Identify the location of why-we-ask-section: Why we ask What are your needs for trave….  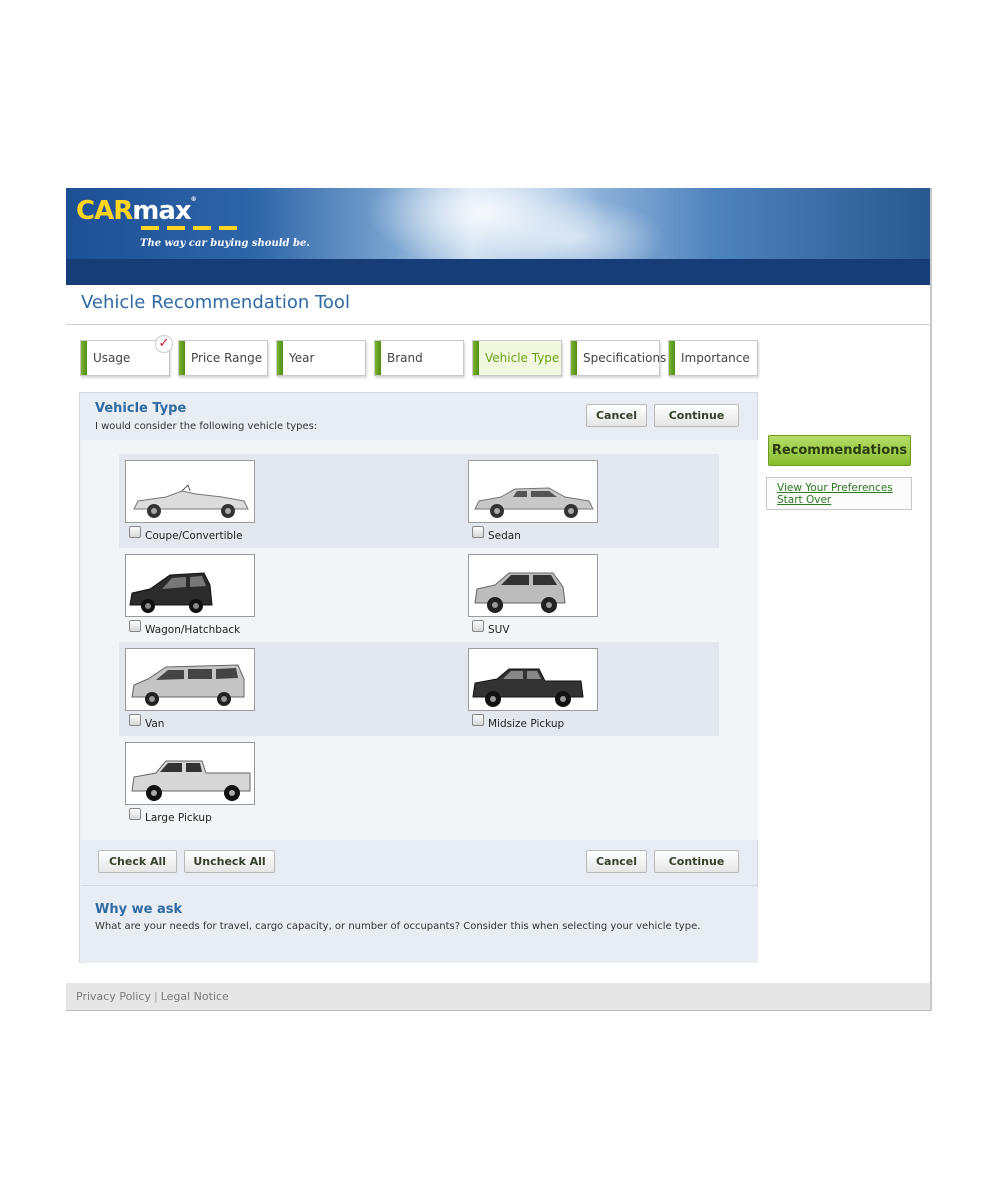
(419, 924).